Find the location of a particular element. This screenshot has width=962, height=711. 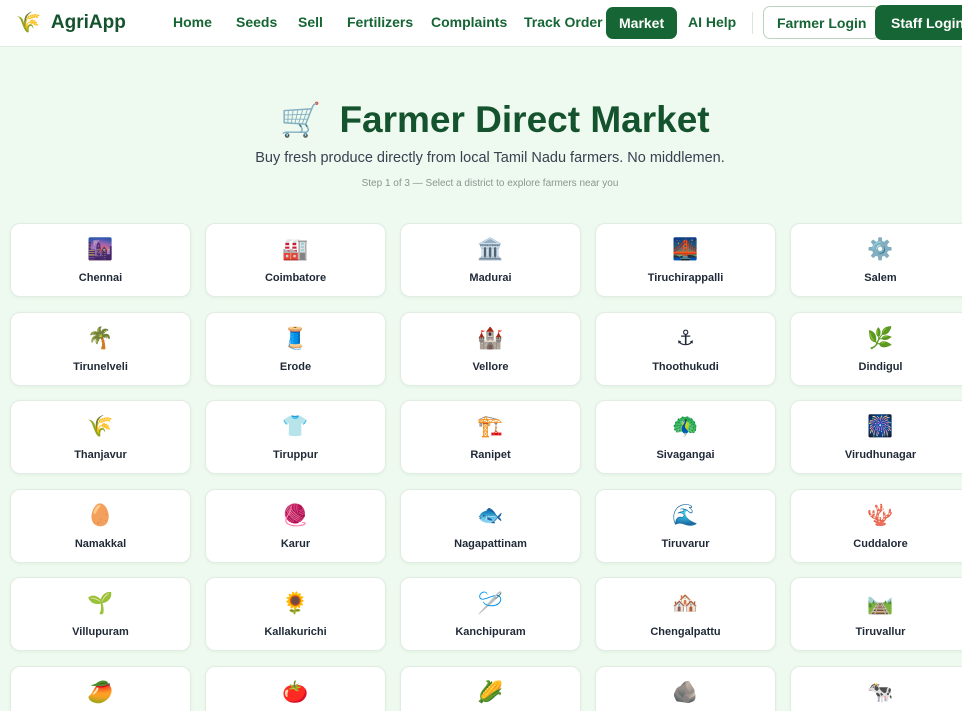

district-card-chennai: 🌆 Chennai is located at coordinates (100, 260).